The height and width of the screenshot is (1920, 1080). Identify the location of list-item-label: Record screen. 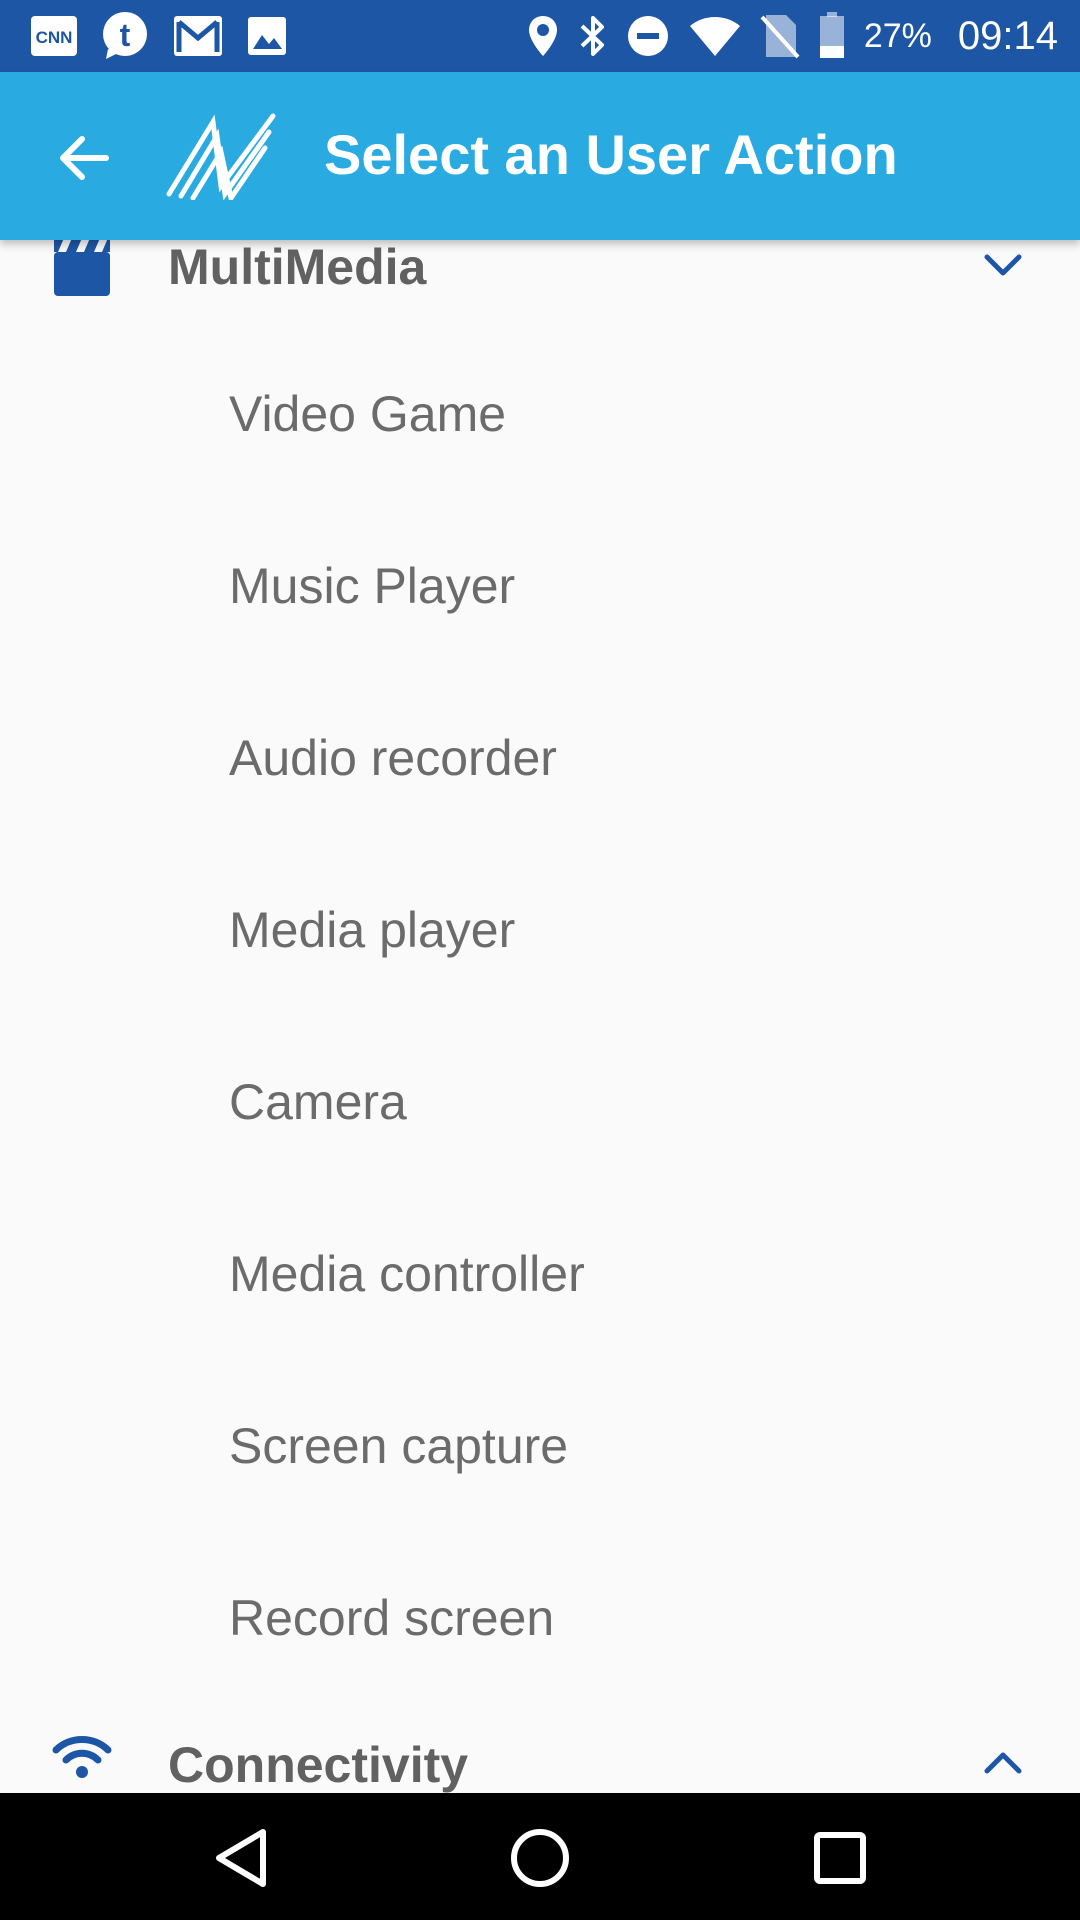
(392, 1618).